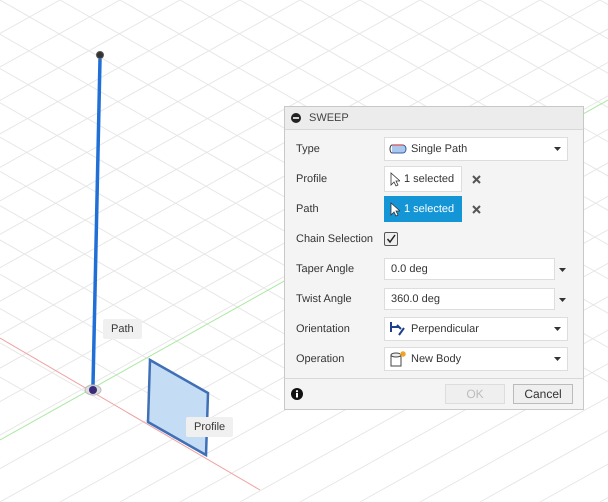 Image resolution: width=608 pixels, height=502 pixels. What do you see at coordinates (96, 222) in the screenshot?
I see `path-line` at bounding box center [96, 222].